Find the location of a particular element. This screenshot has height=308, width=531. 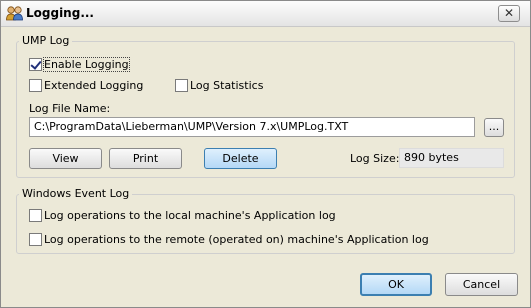

log-file-name-label: Log File Name: is located at coordinates (70, 108).